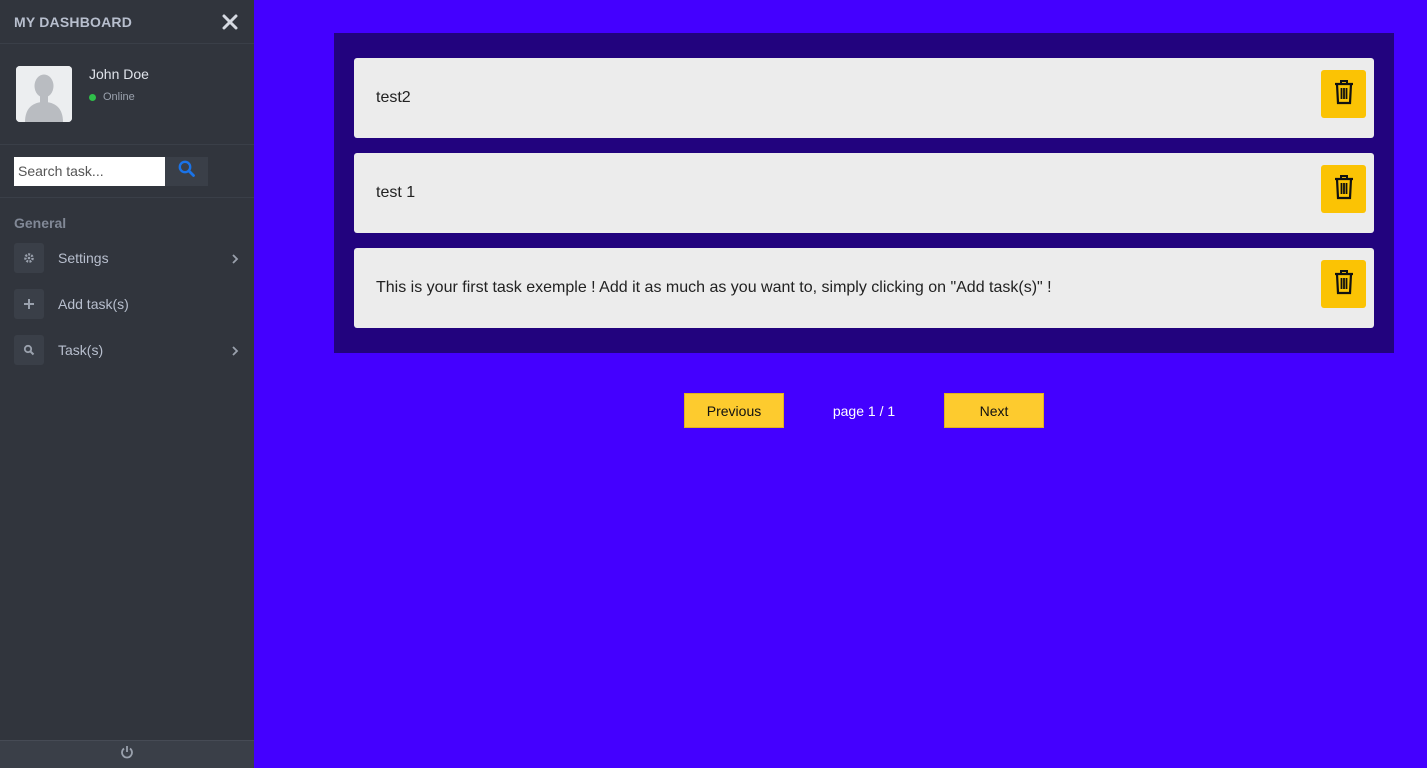 This screenshot has width=1427, height=768. I want to click on status-dot-icon, so click(92, 97).